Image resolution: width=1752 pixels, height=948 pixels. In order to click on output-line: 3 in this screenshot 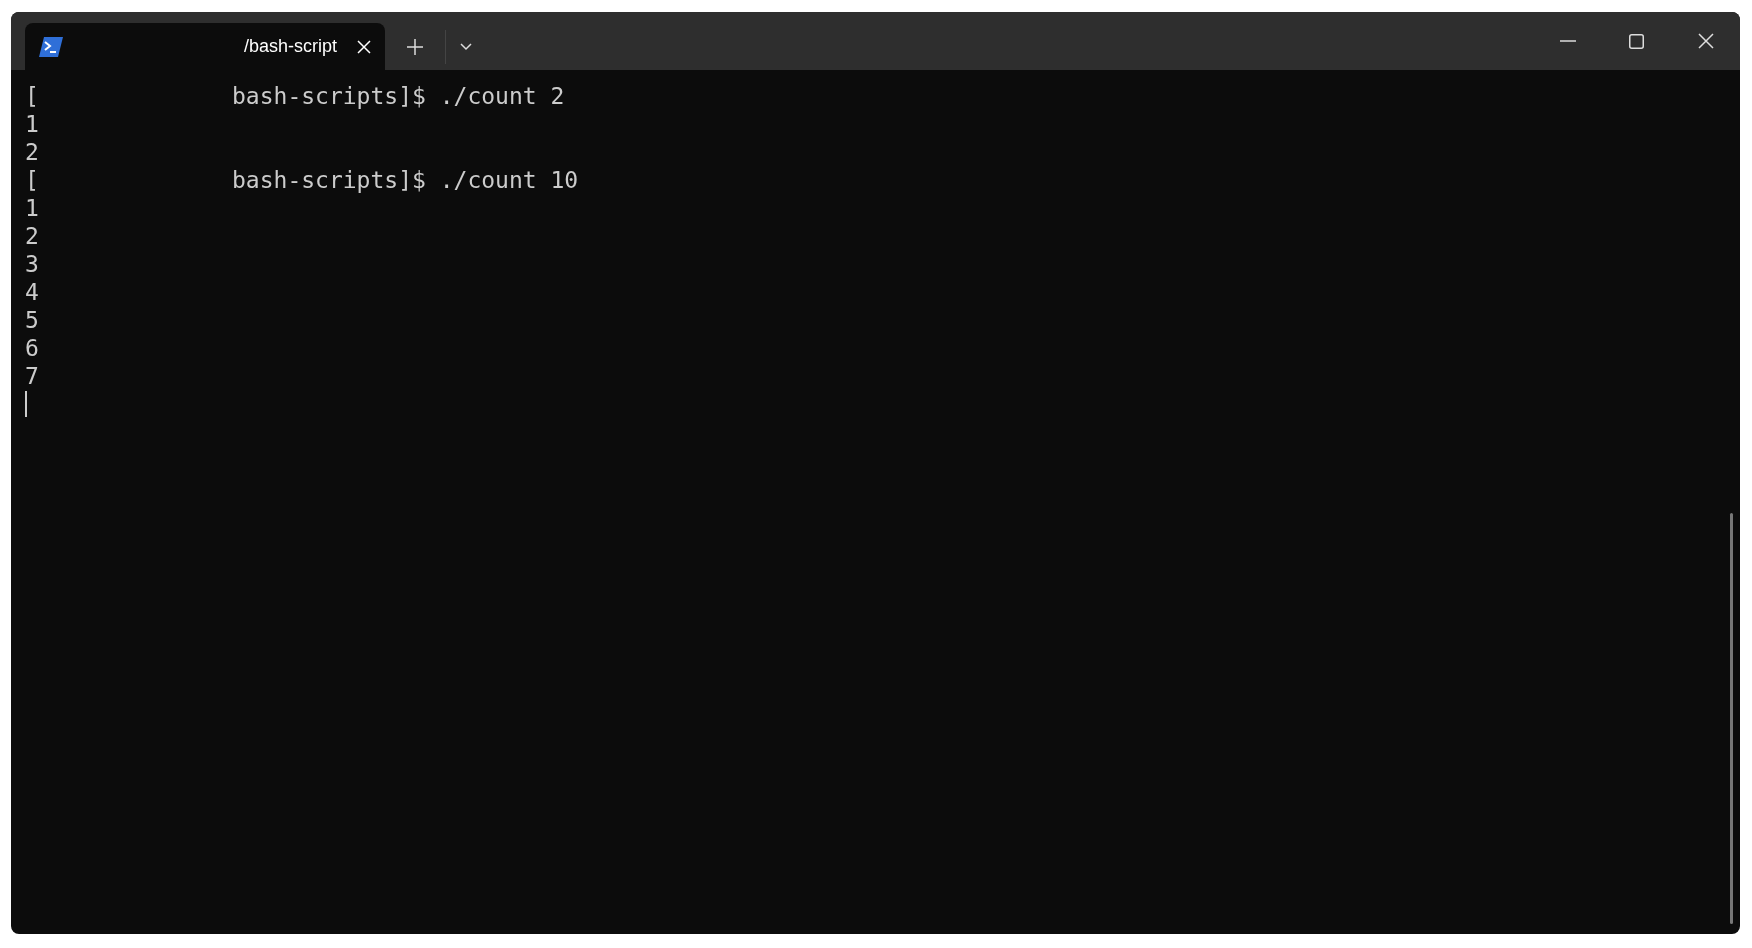, I will do `click(32, 264)`.